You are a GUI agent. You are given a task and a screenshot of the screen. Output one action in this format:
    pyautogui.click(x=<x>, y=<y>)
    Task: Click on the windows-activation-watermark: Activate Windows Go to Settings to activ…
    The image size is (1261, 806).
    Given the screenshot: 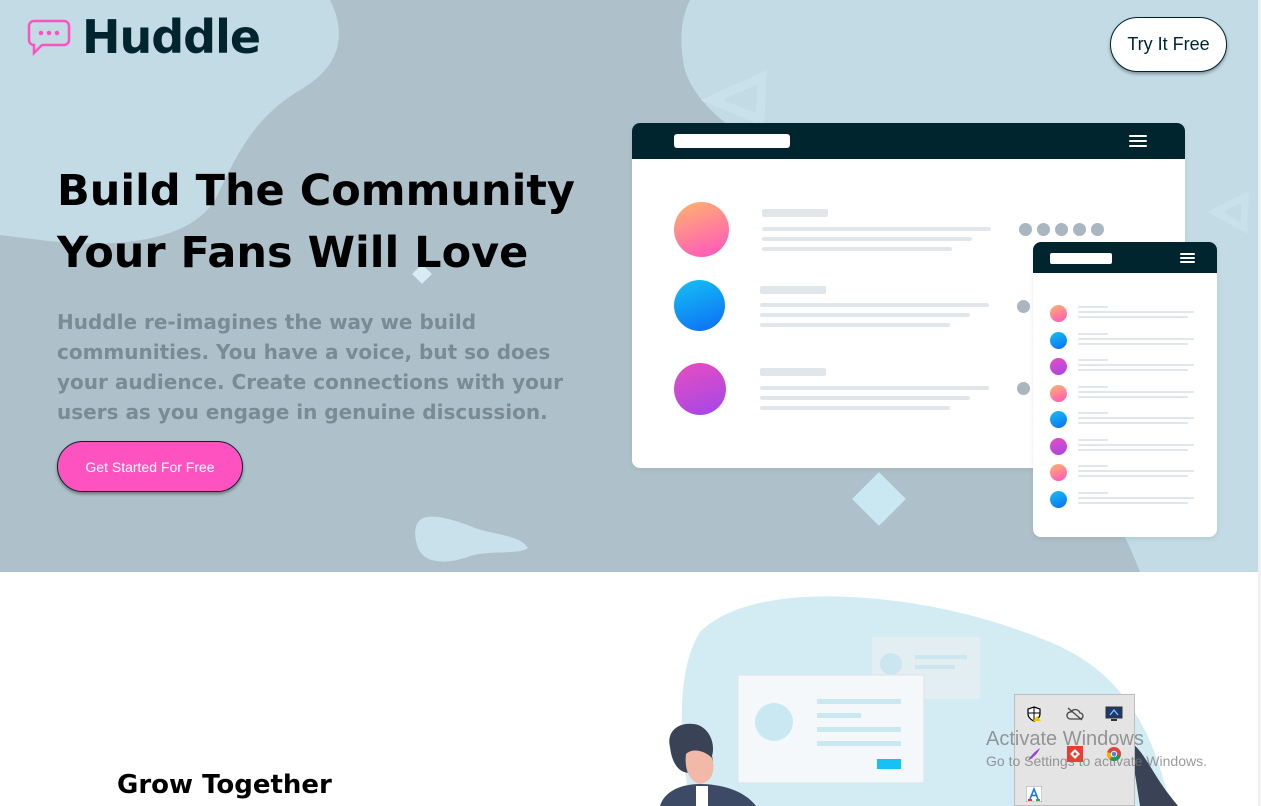 What is the action you would take?
    pyautogui.click(x=1096, y=749)
    